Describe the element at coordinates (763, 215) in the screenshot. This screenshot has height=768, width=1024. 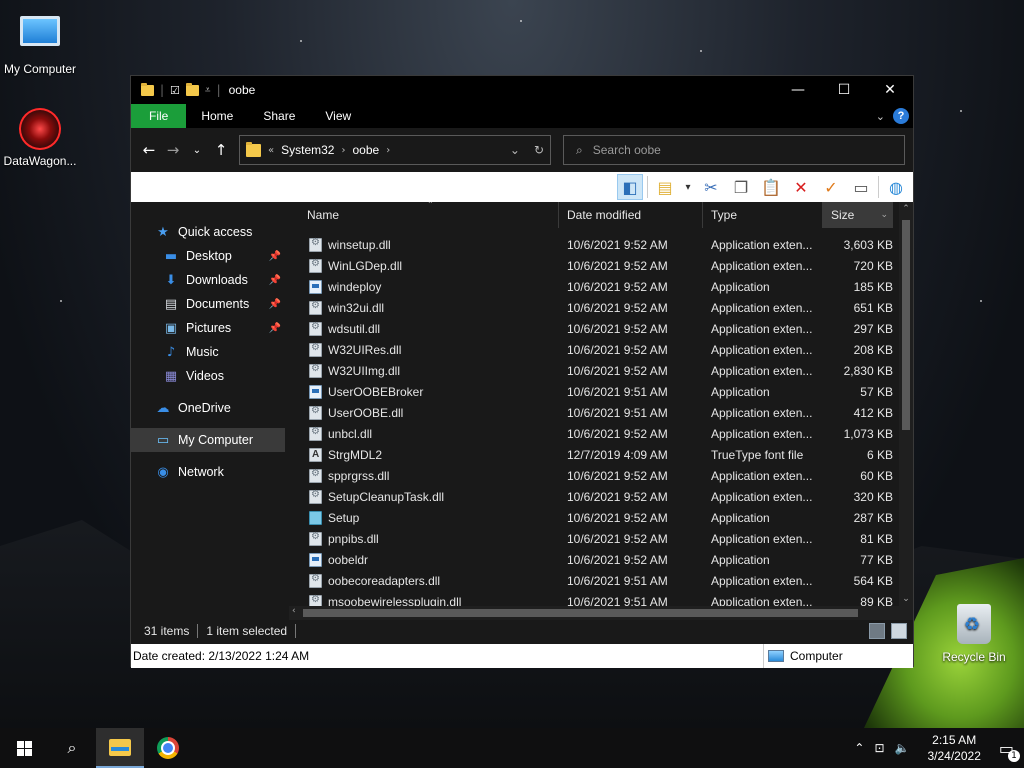
I see `column-header-type: Type` at that location.